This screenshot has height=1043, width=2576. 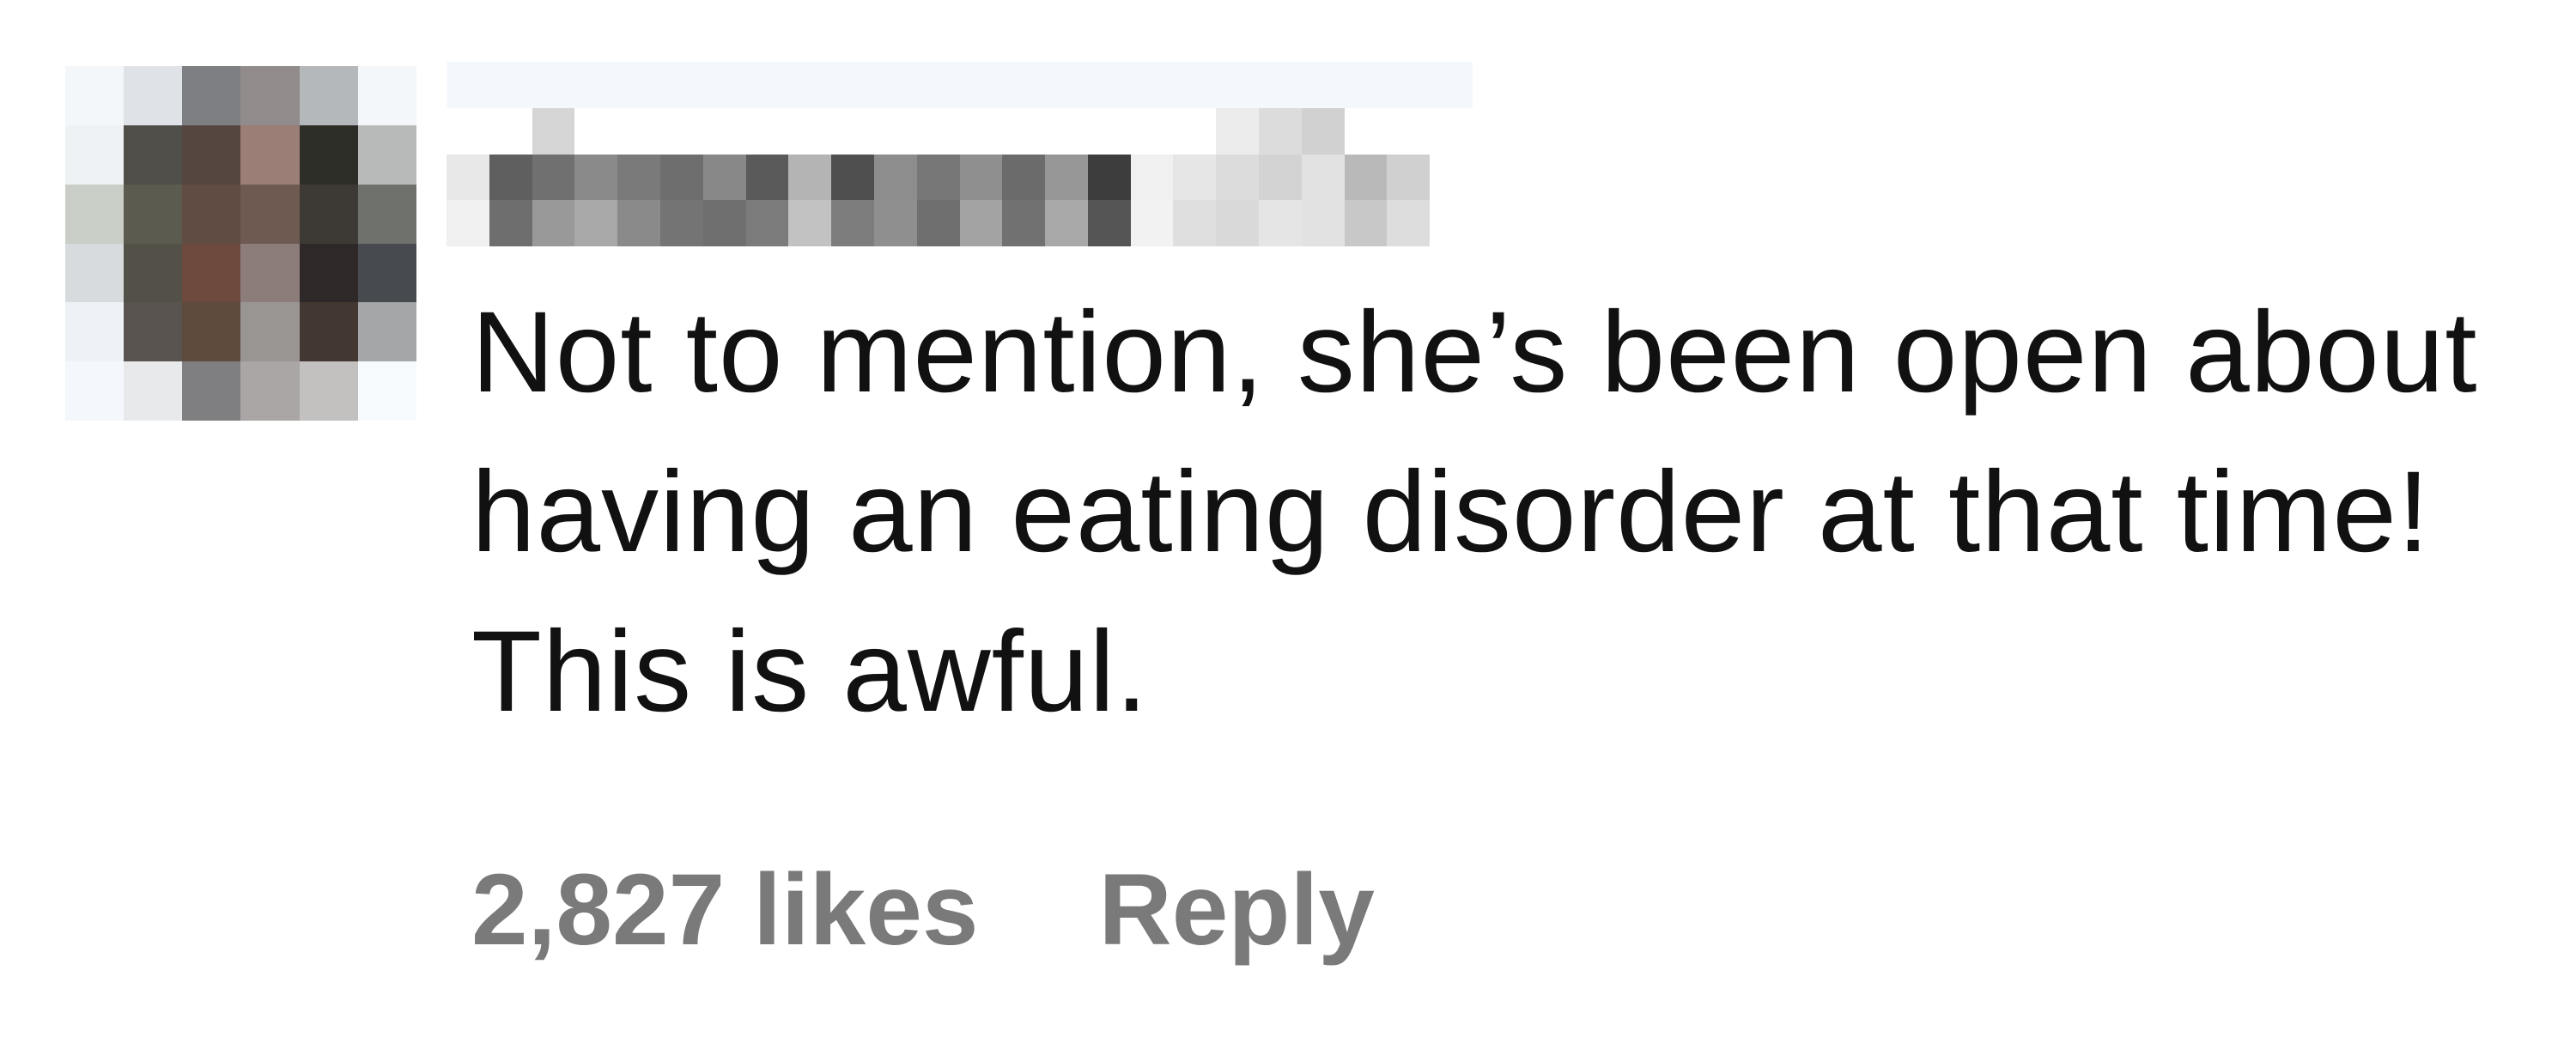 I want to click on likes-count: 2,827 likes, so click(x=725, y=910).